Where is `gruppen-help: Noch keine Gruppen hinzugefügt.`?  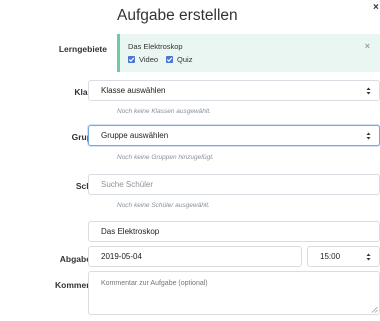
gruppen-help: Noch keine Gruppen hinzugefügt. is located at coordinates (165, 157).